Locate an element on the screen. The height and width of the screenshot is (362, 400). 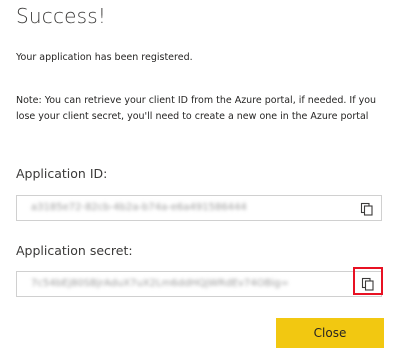
application-id-field: a3185e72-82cb-4b2a-b74a-e6a491586444 is located at coordinates (199, 208).